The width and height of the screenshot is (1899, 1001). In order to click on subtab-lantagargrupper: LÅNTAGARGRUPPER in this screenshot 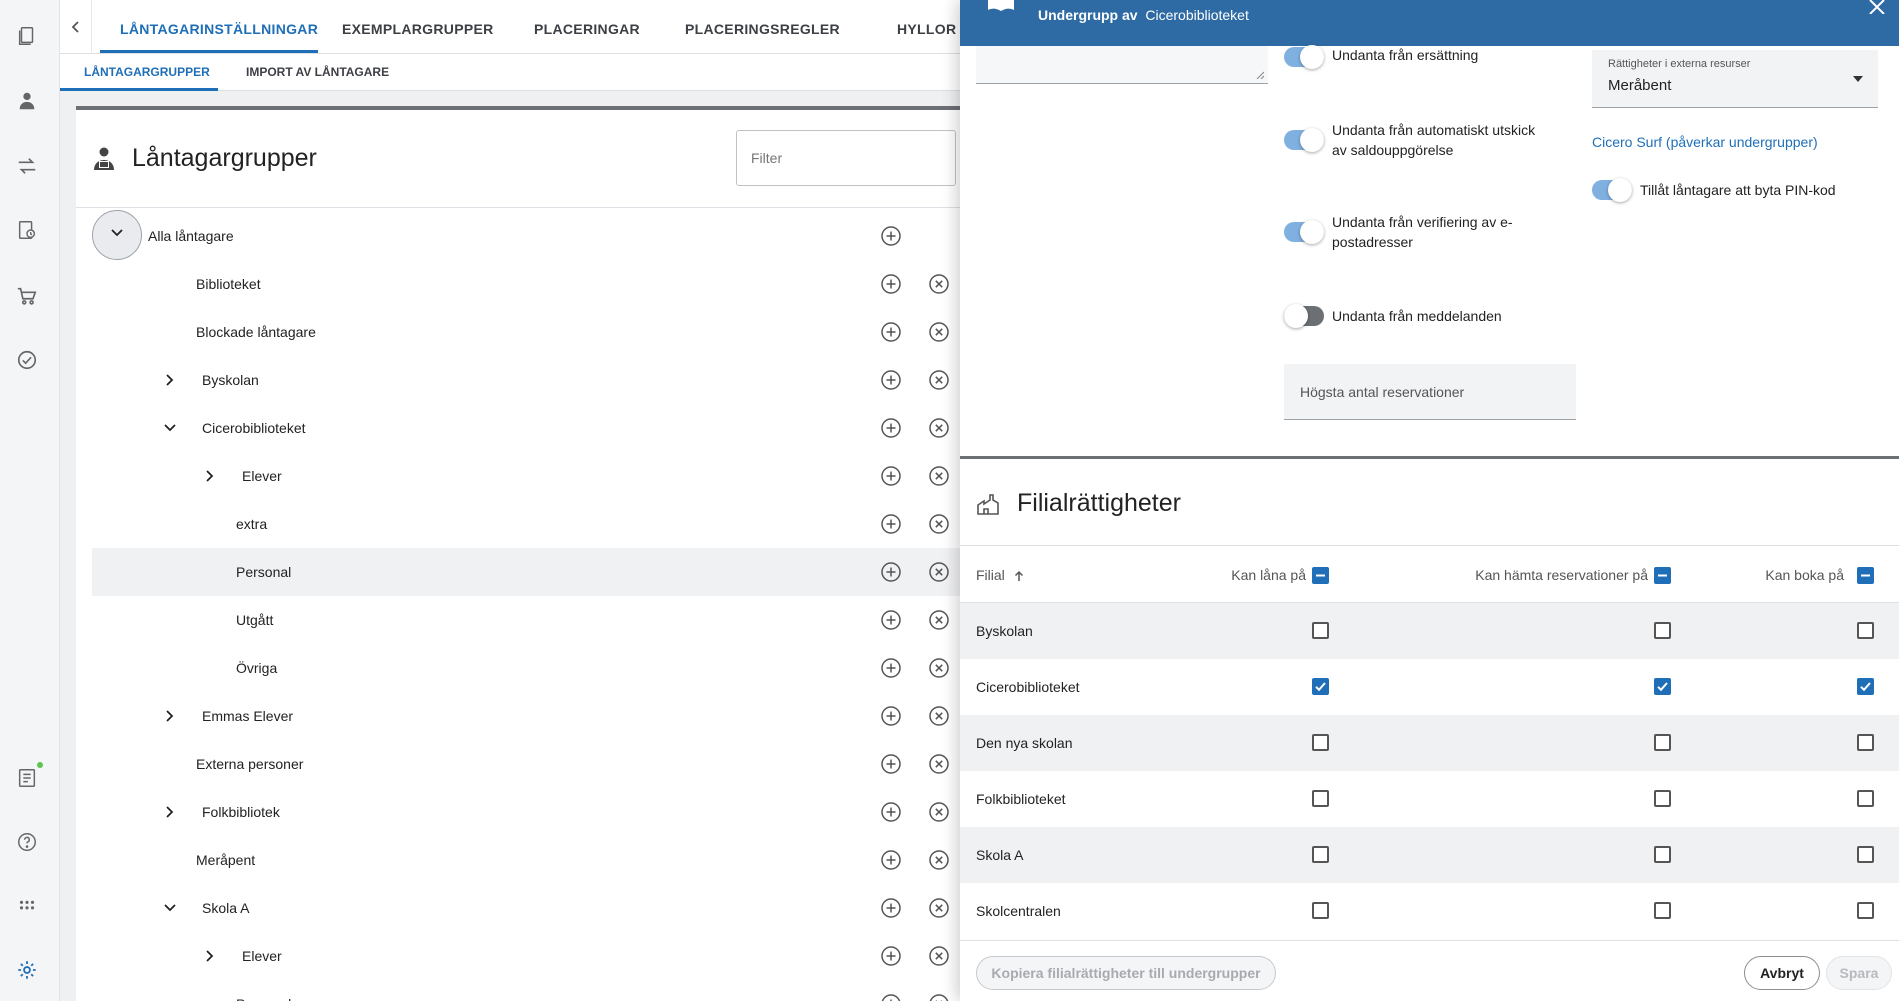, I will do `click(147, 72)`.